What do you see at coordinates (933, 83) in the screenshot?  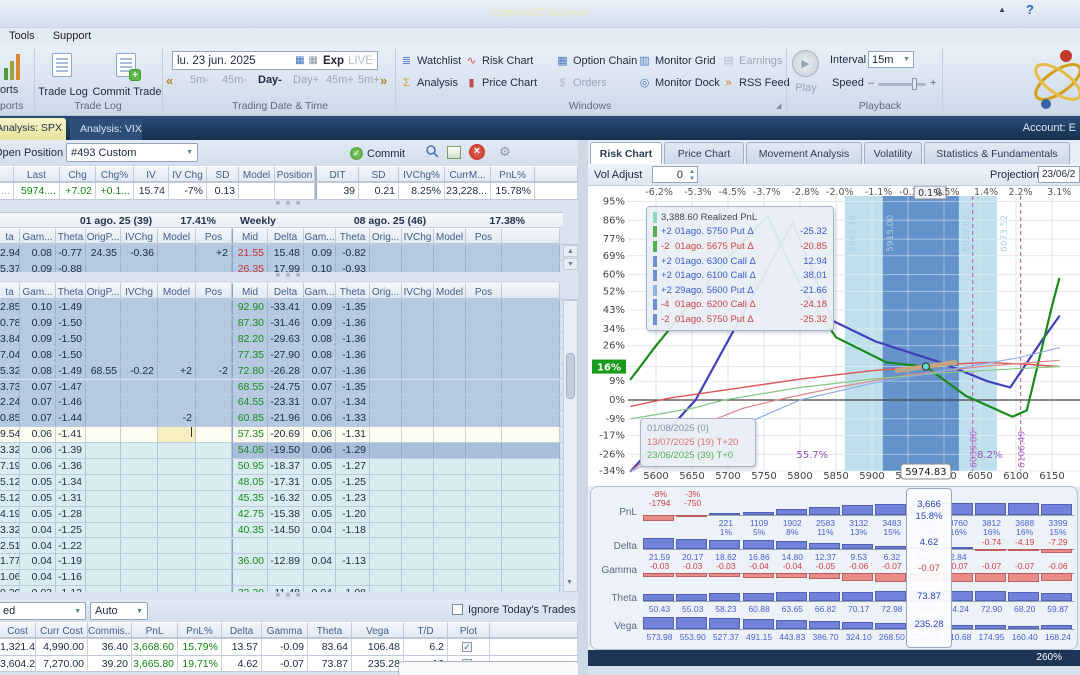 I see `speed-plus: +` at bounding box center [933, 83].